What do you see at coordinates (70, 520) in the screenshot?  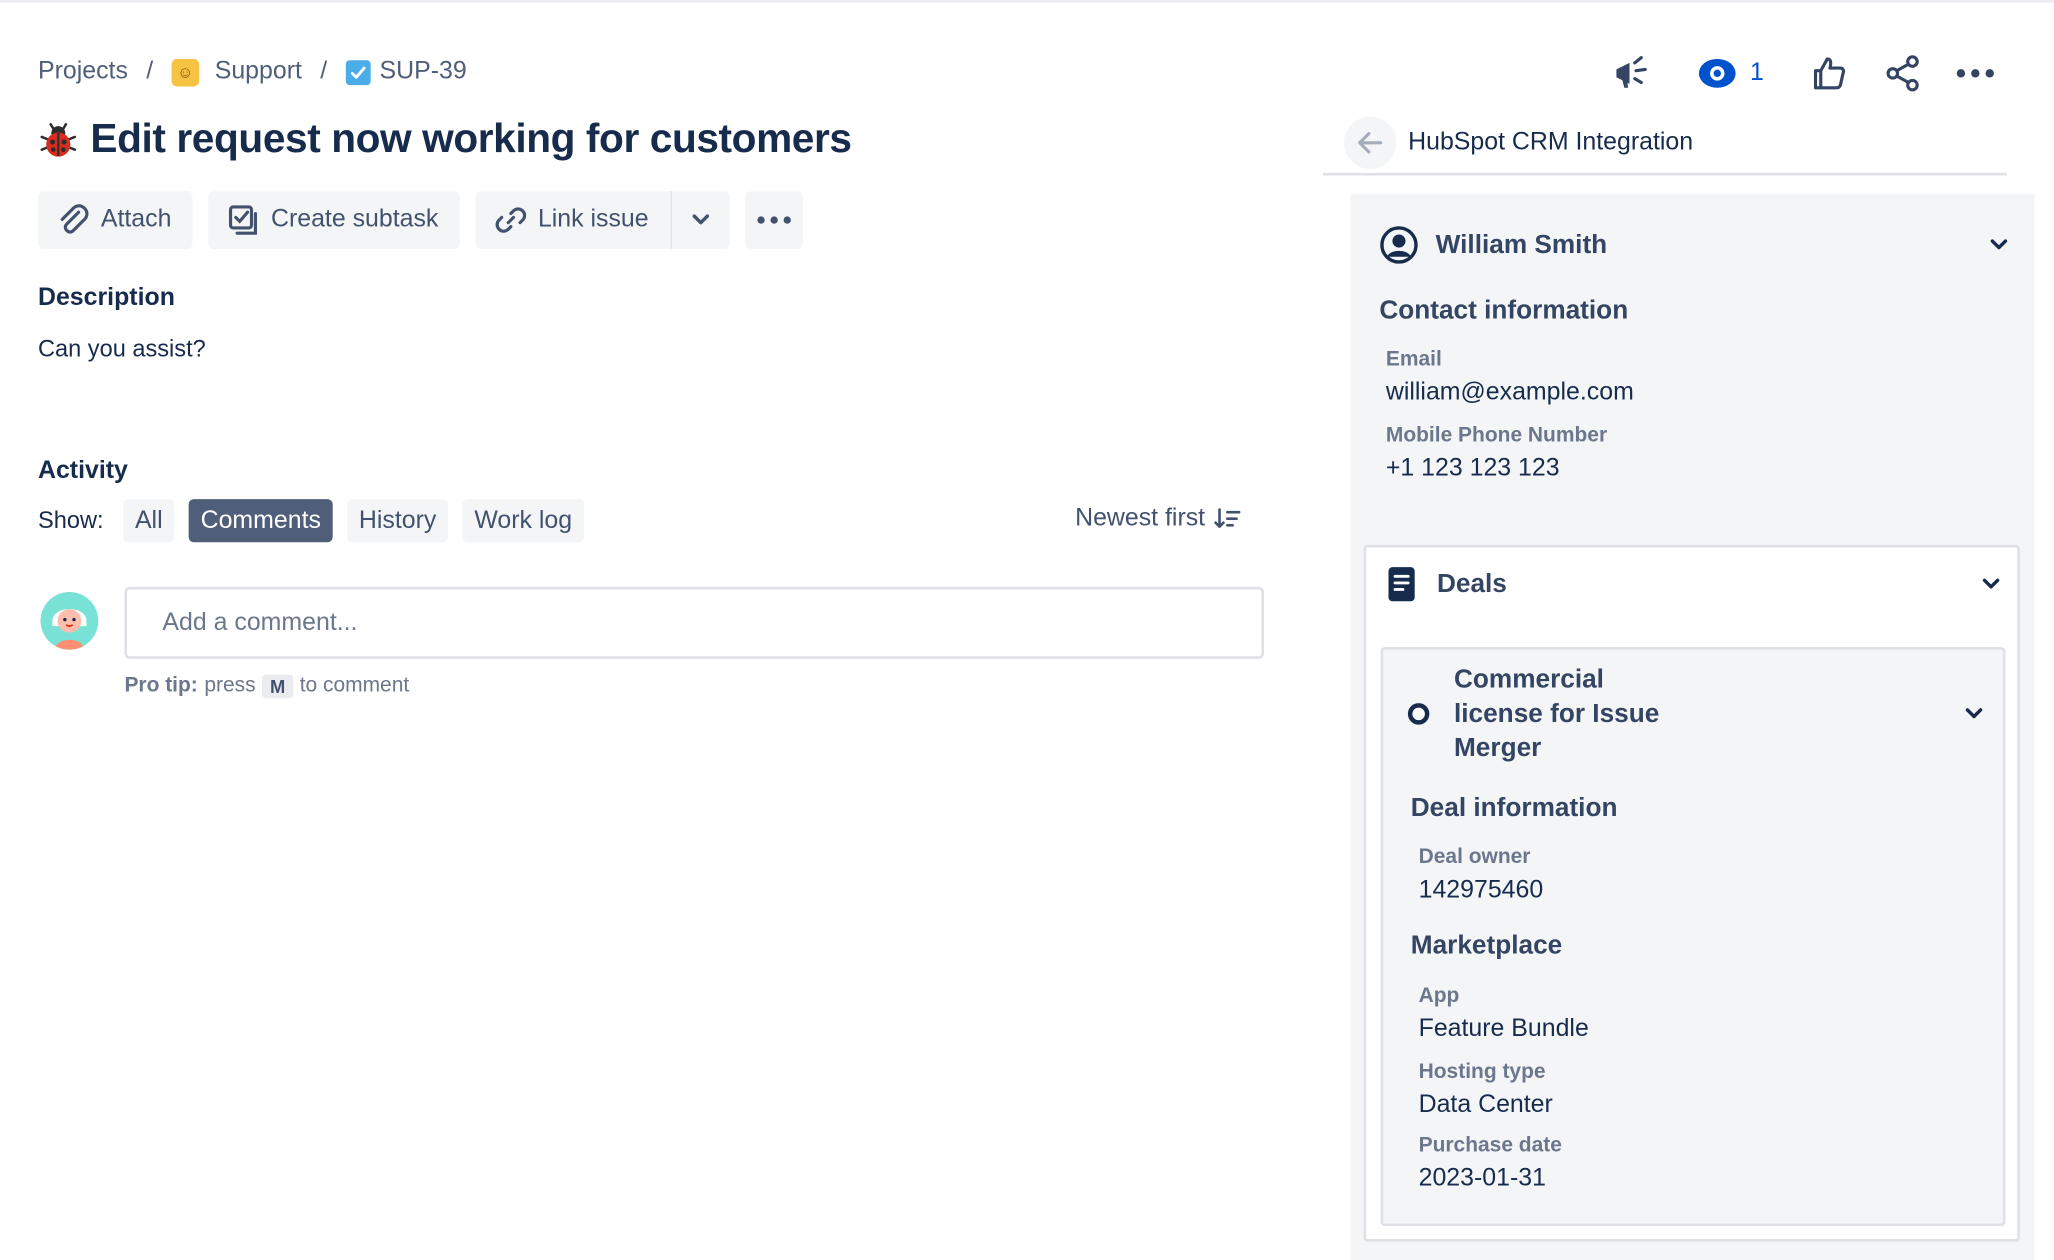 I see `show-label: Show:` at bounding box center [70, 520].